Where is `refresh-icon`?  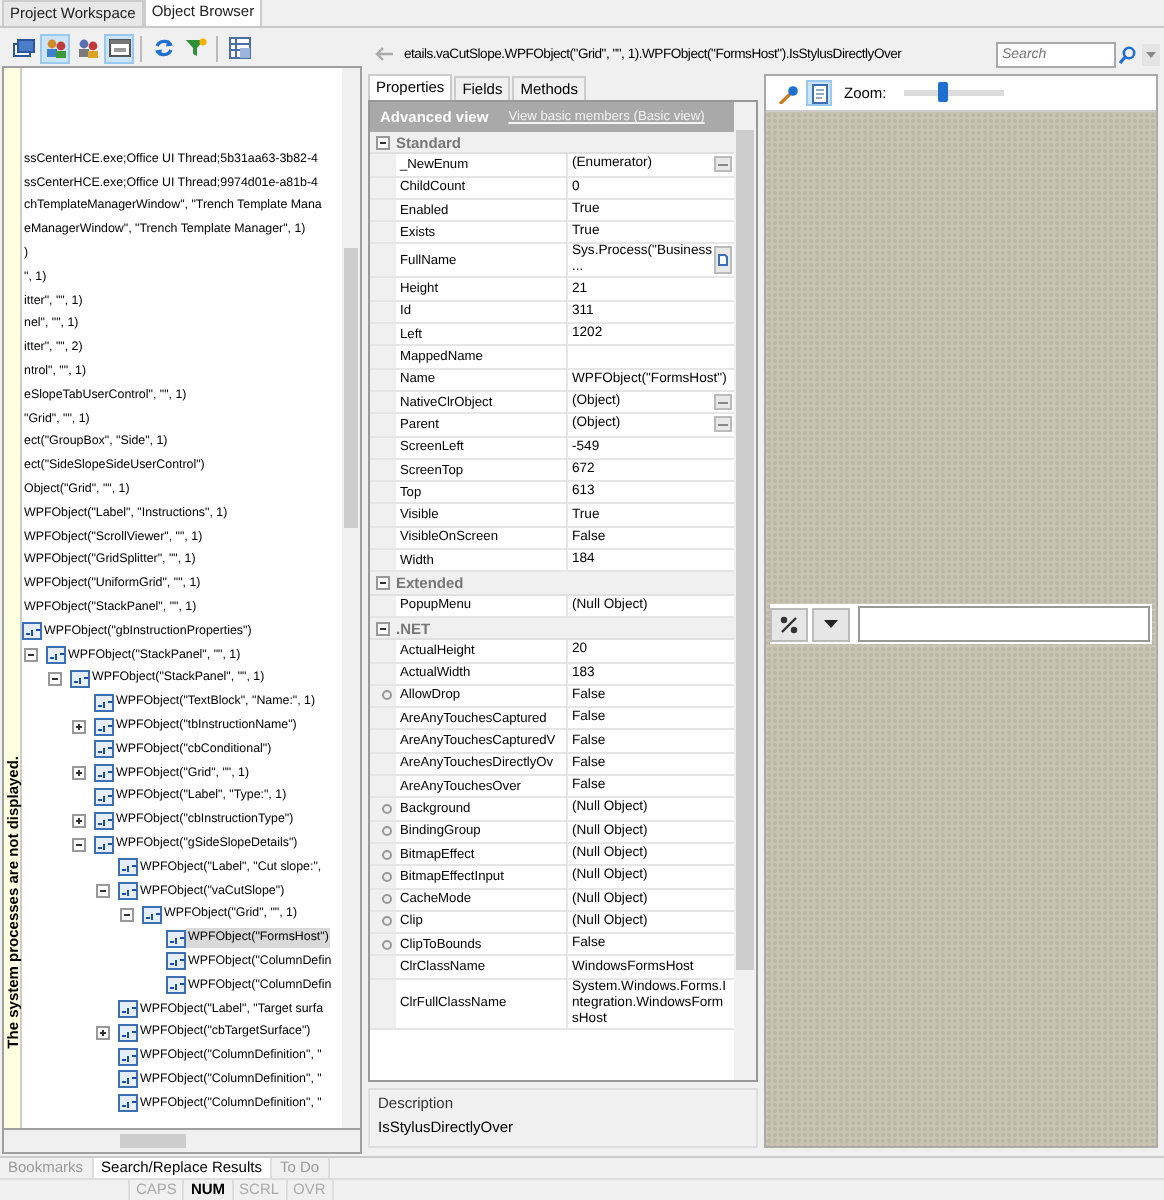
refresh-icon is located at coordinates (163, 48).